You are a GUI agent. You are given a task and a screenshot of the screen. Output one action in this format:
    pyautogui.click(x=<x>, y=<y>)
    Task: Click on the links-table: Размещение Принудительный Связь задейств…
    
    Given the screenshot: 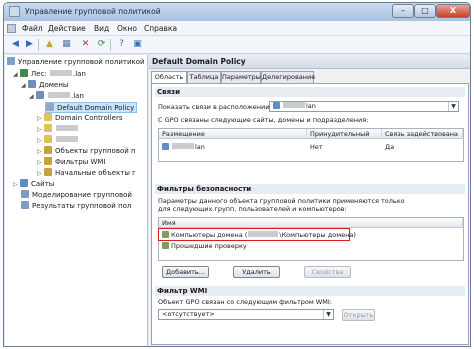 What is the action you would take?
    pyautogui.click(x=311, y=145)
    